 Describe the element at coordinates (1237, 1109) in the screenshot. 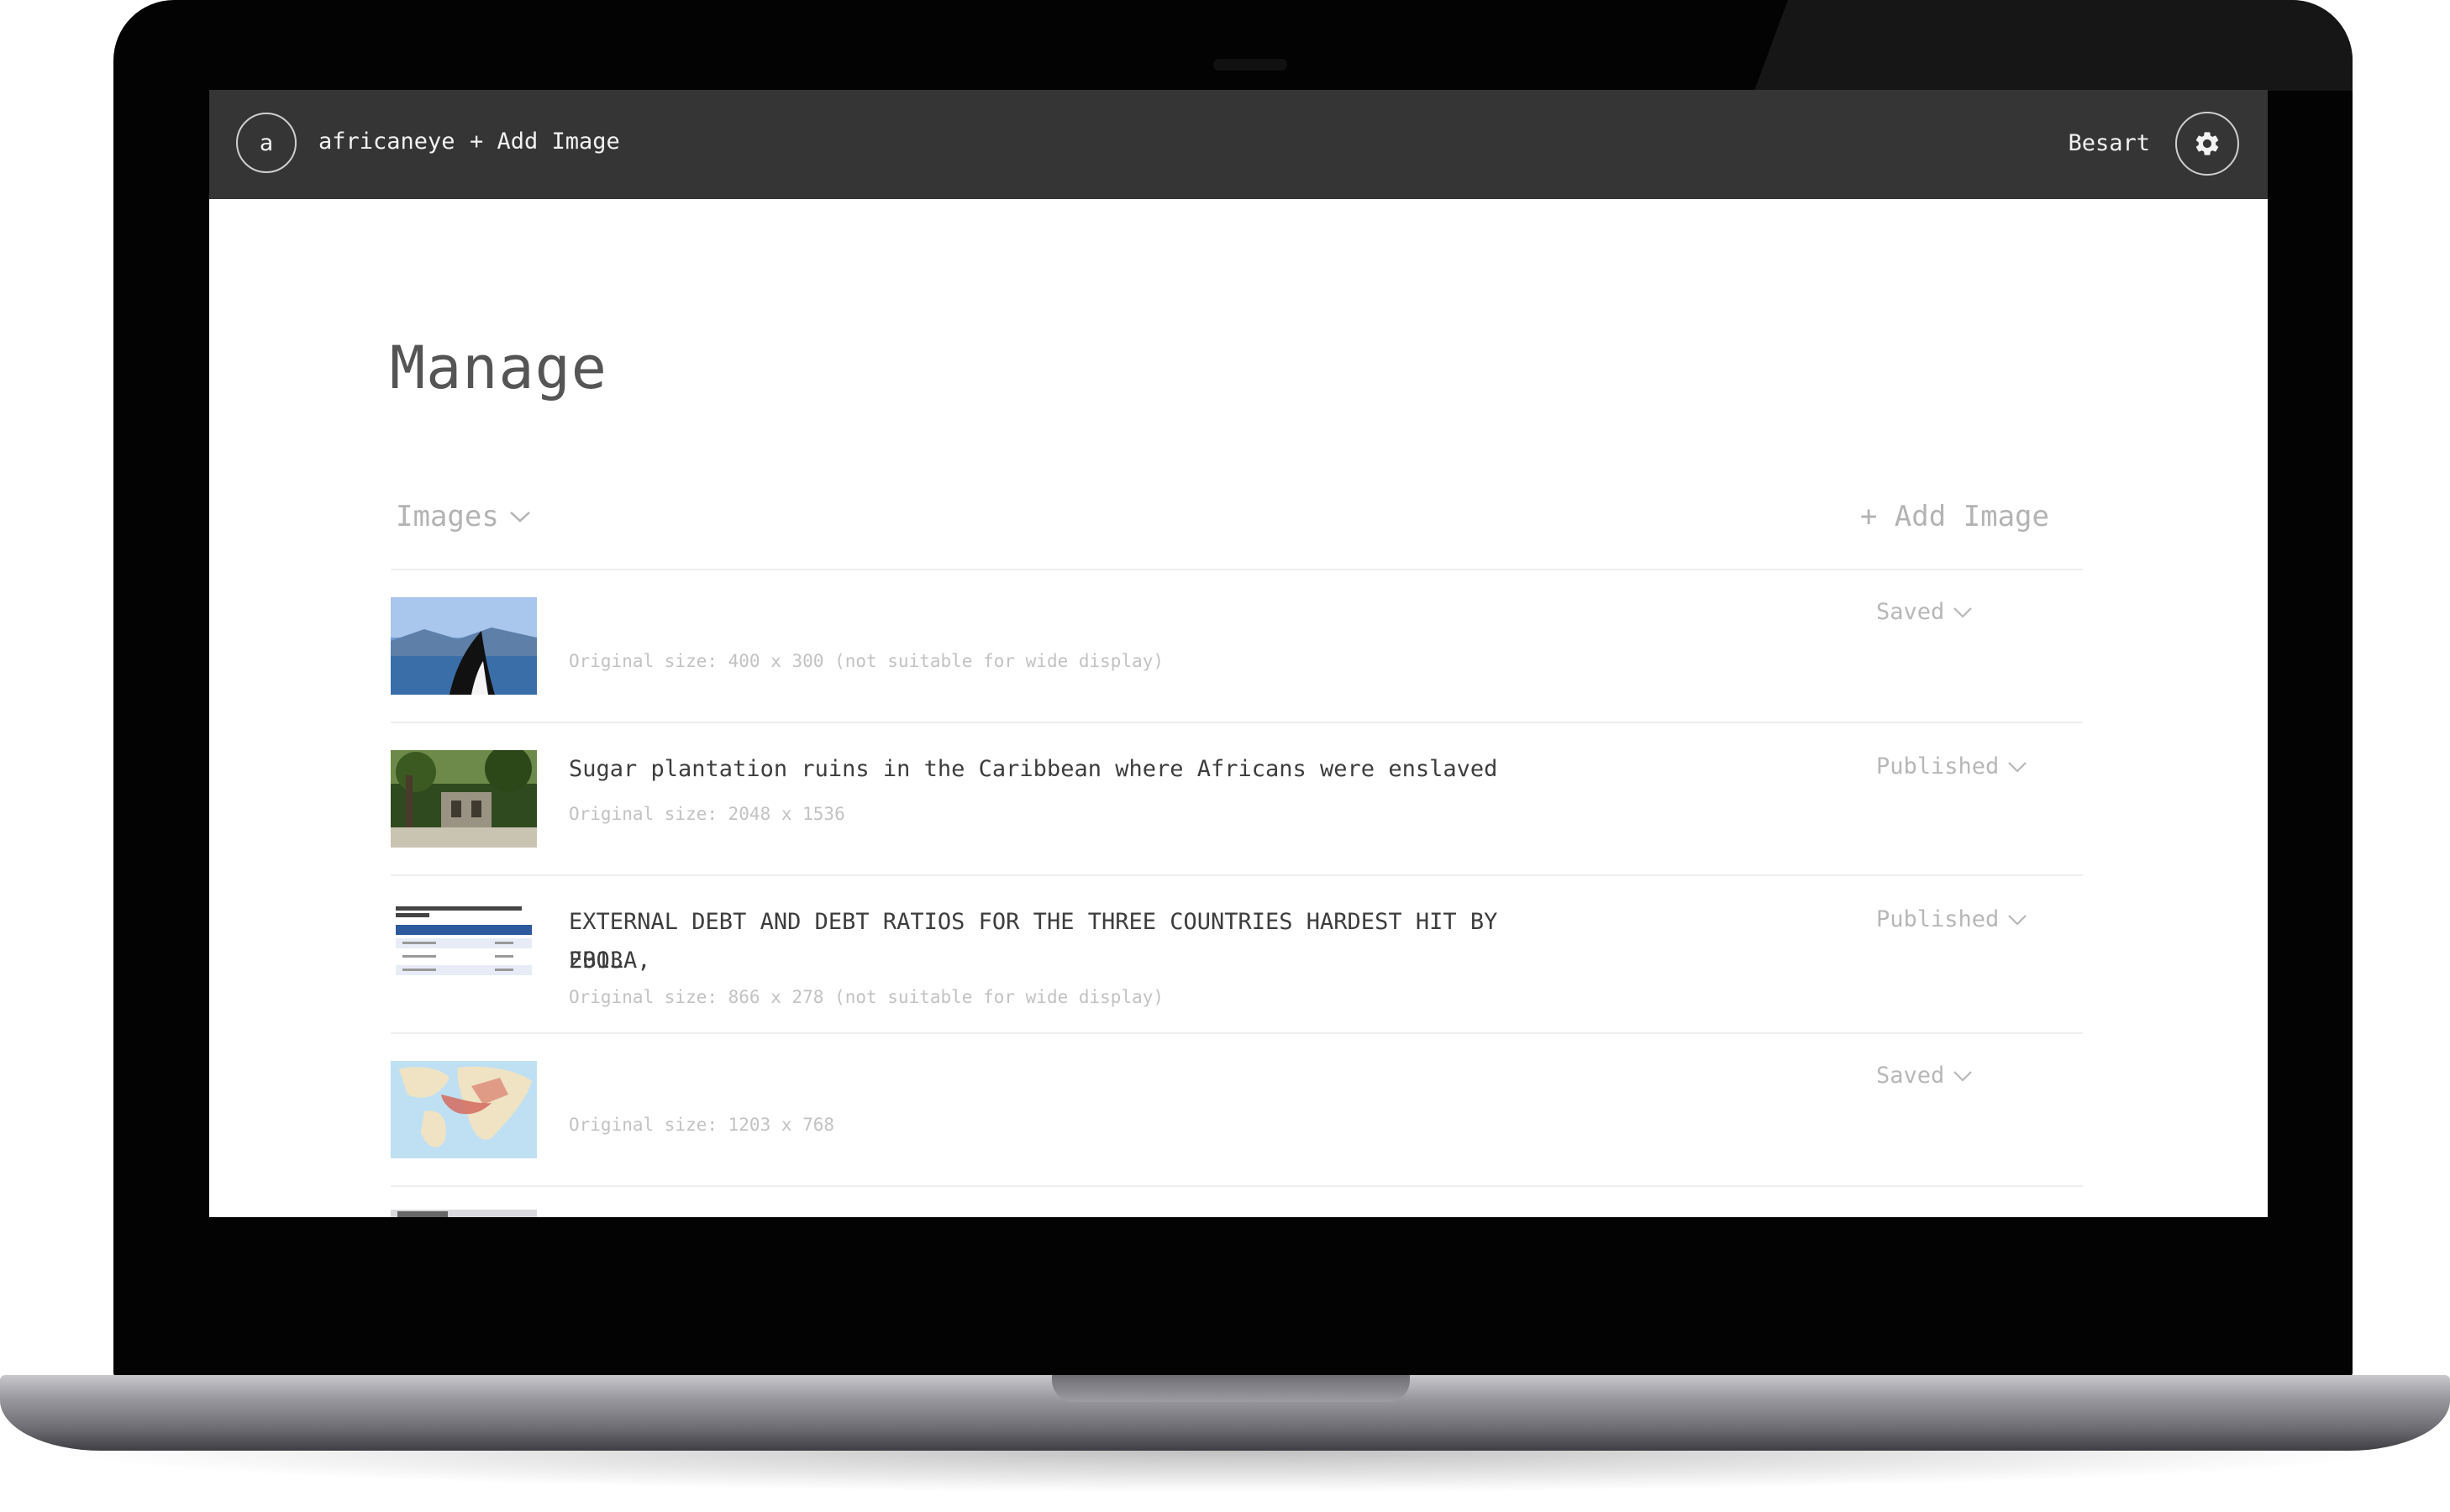

I see `image-row: Original size: 1203 x 768 Saved` at that location.